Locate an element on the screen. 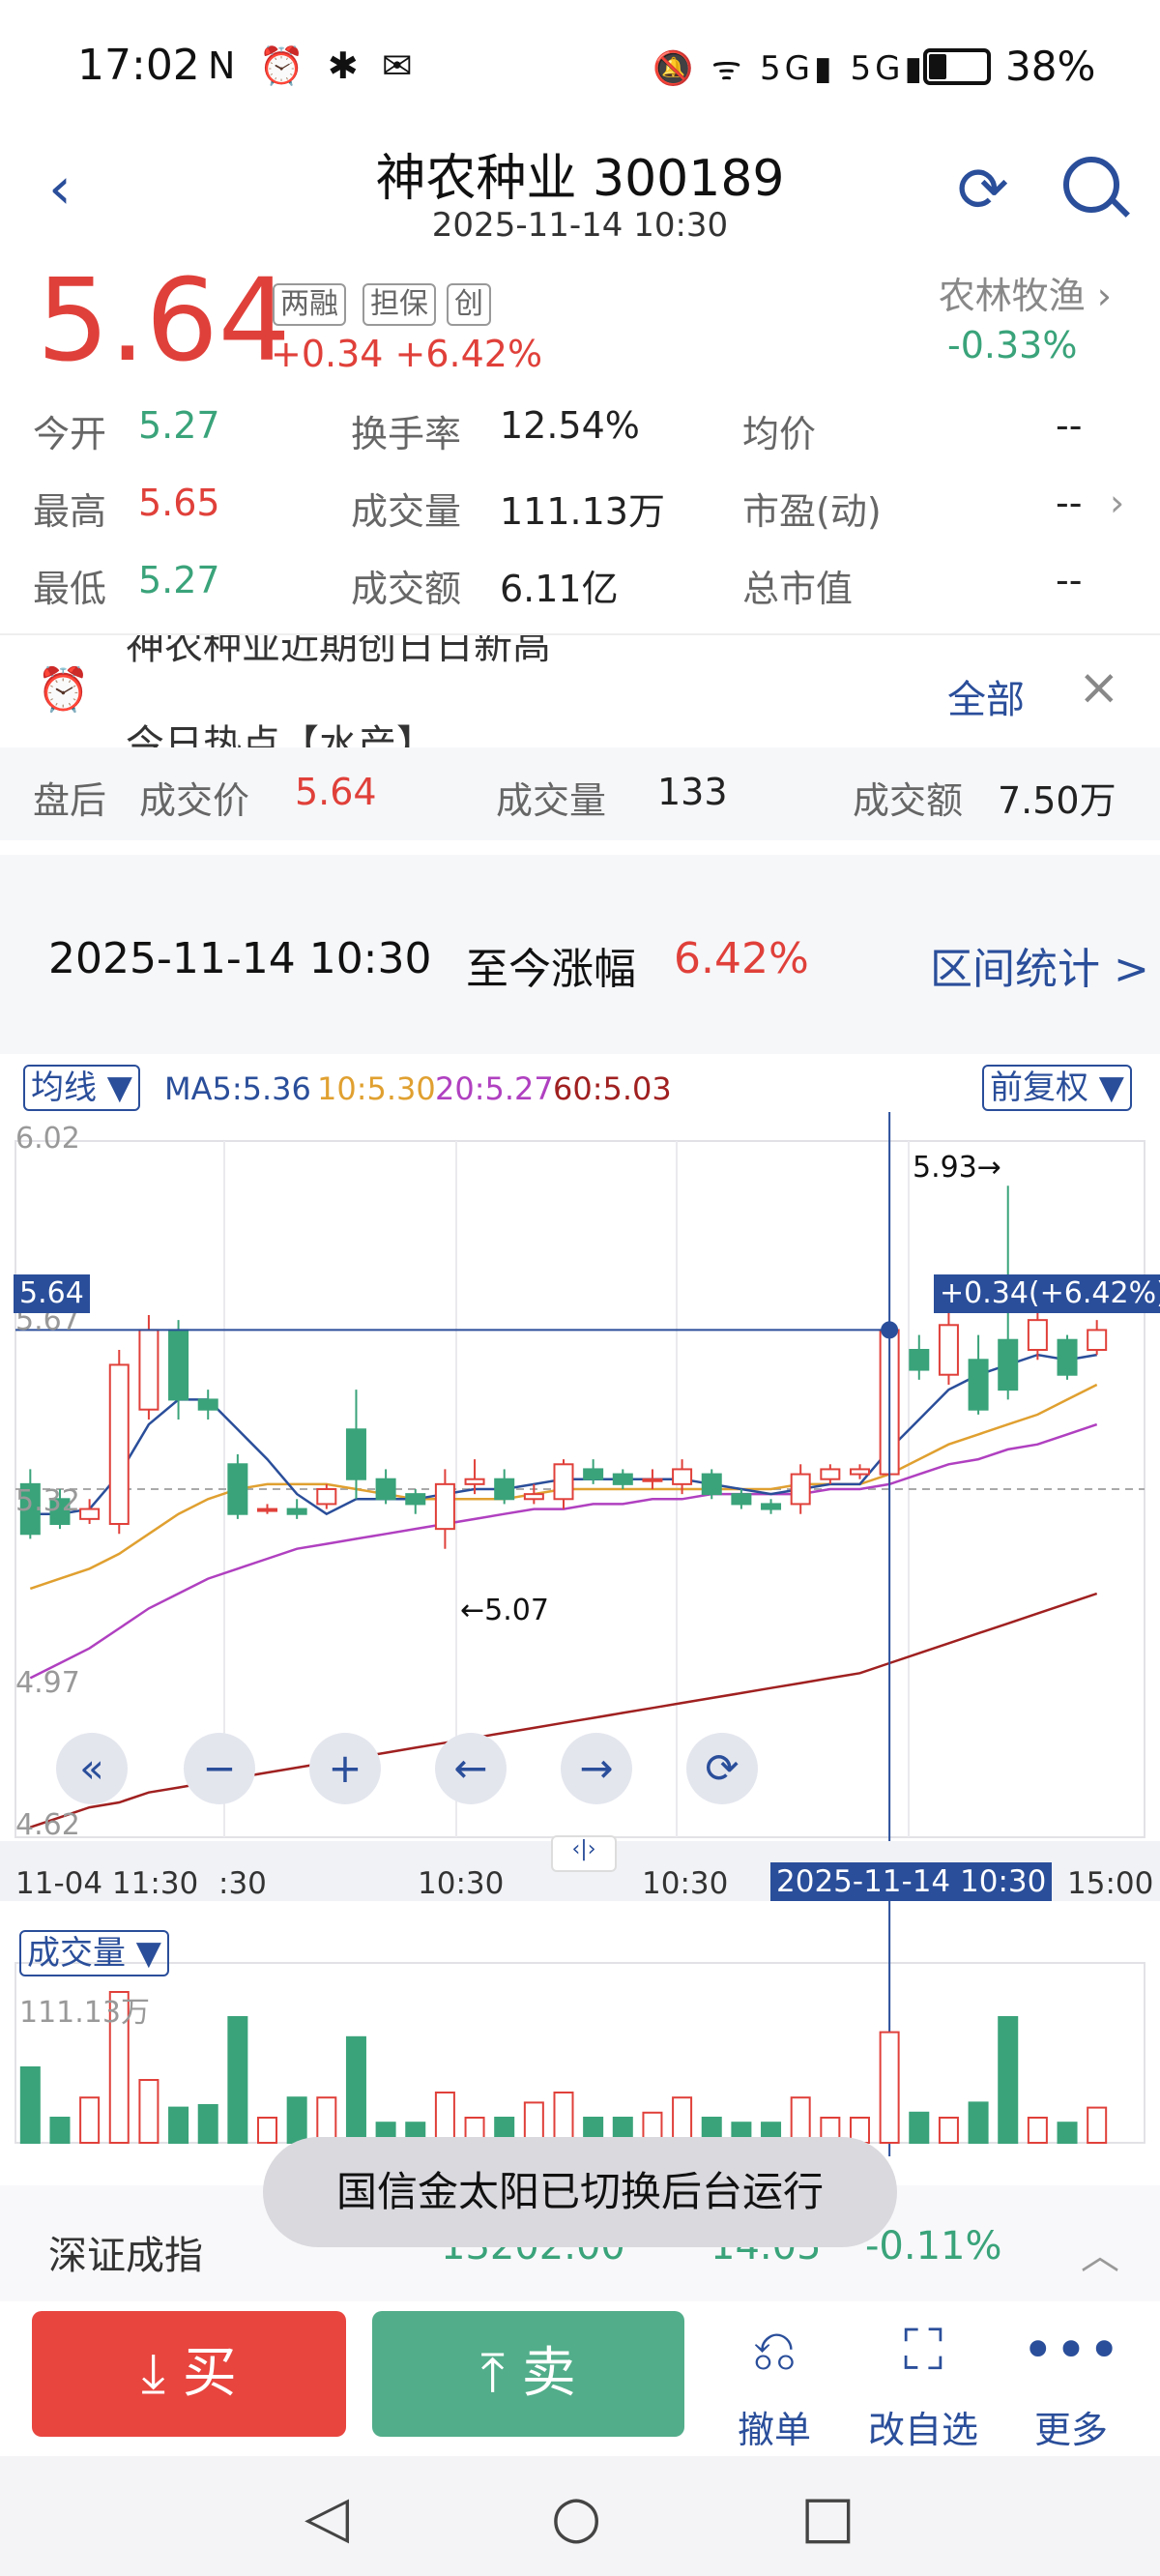  zoom-out-far-icon: « is located at coordinates (92, 1768).